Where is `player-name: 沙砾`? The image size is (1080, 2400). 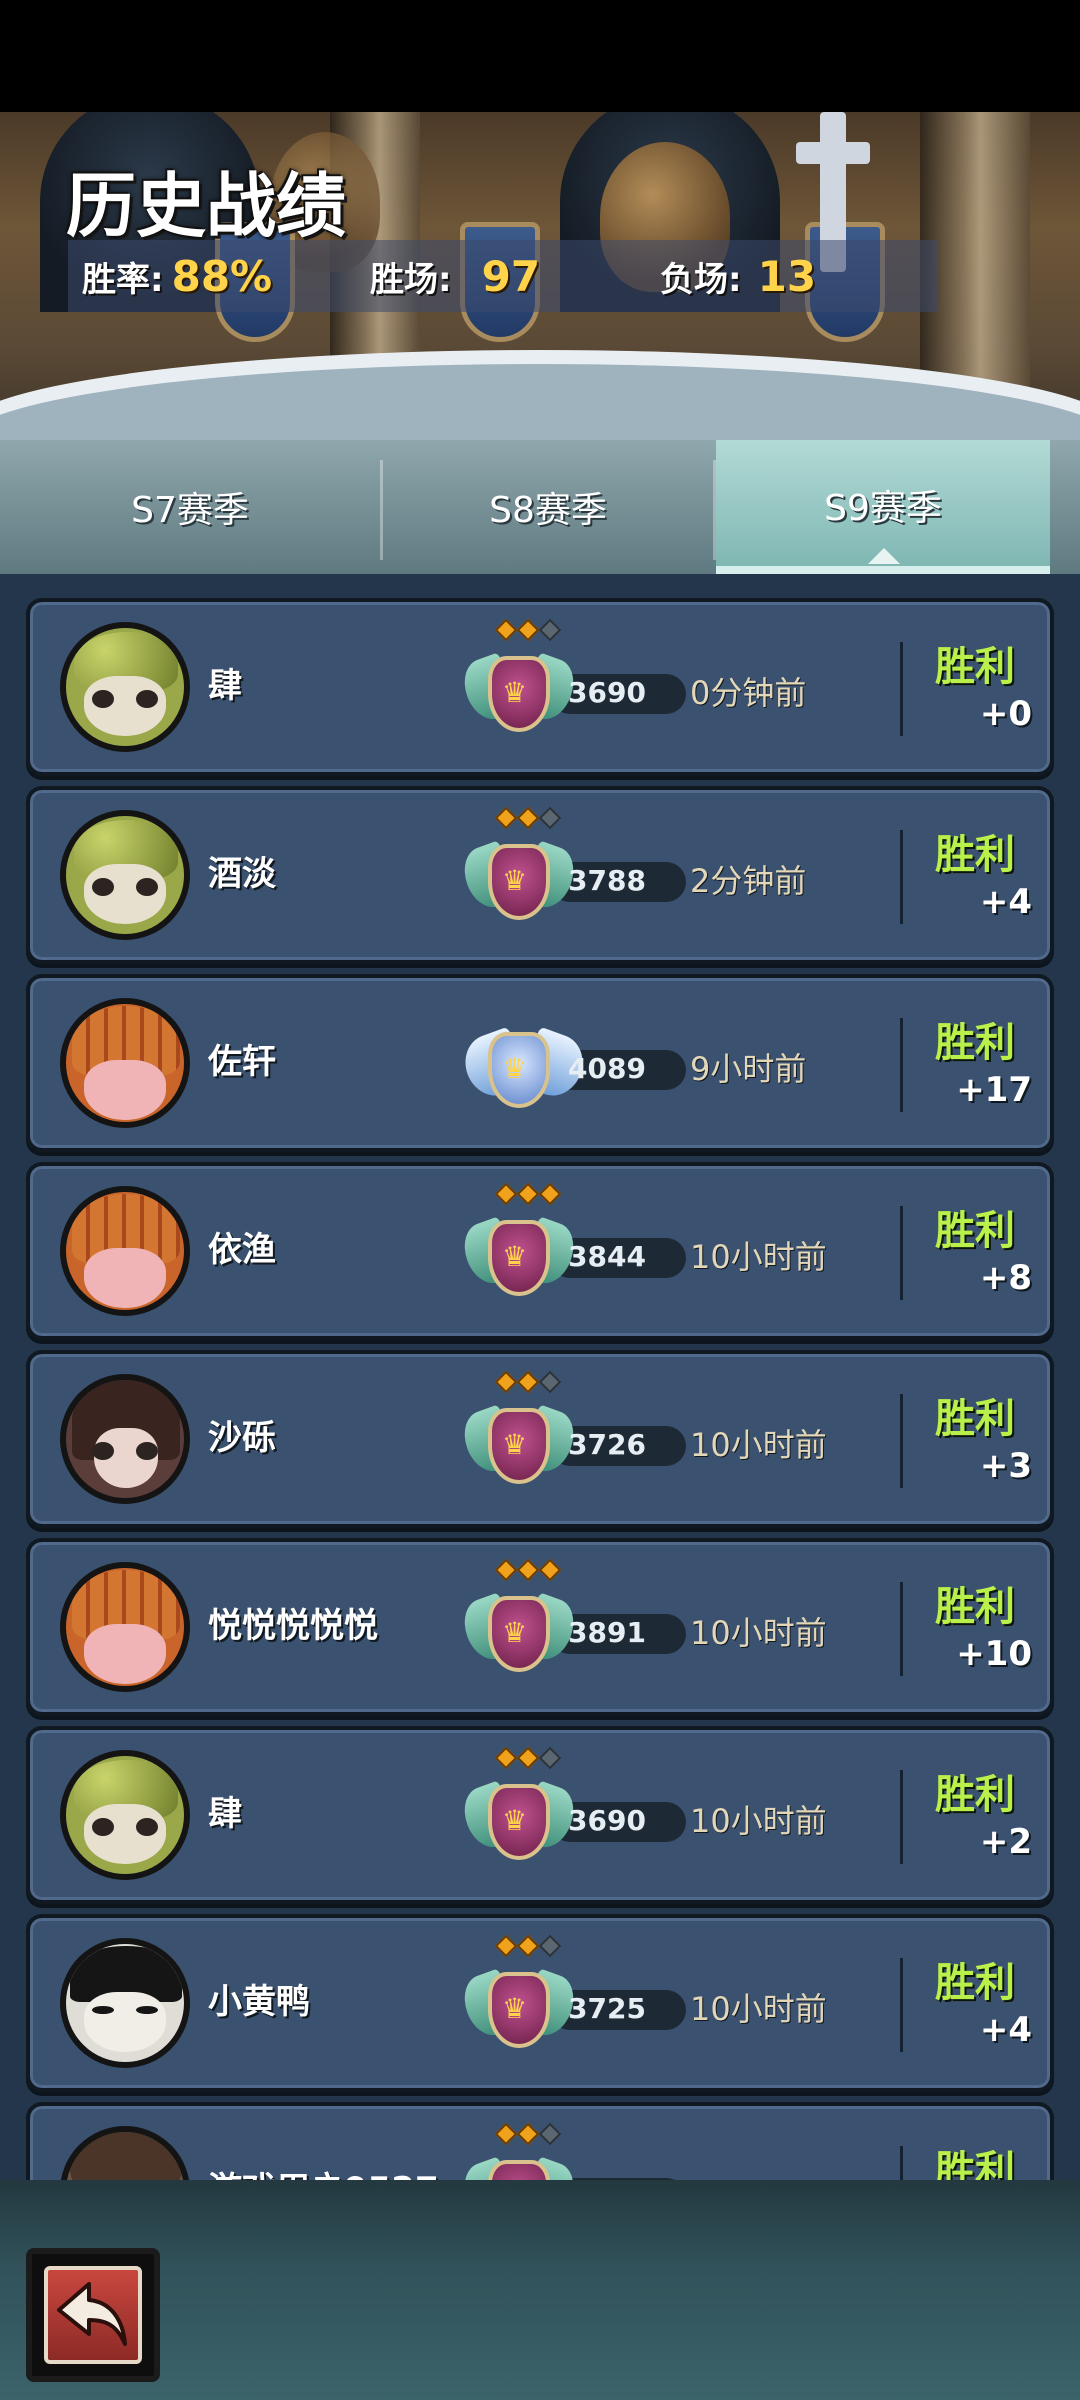 player-name: 沙砾 is located at coordinates (242, 1438).